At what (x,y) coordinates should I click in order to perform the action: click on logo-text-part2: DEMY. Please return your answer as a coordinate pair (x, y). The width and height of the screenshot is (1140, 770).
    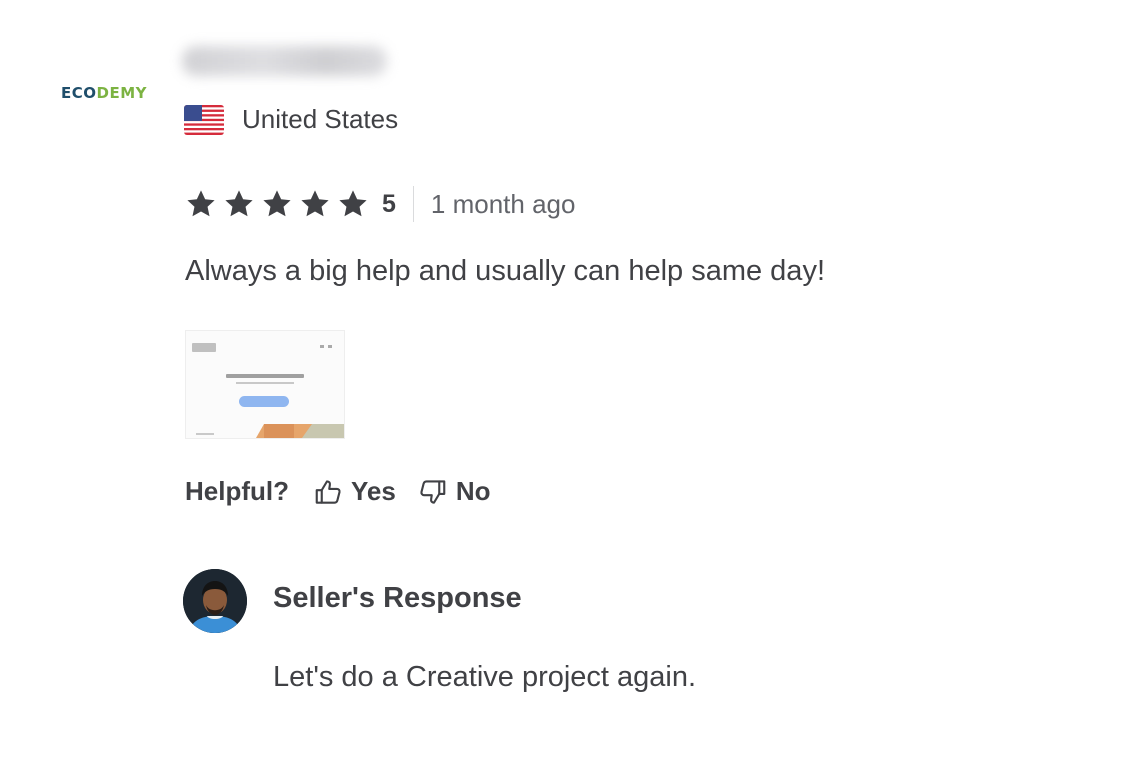
    Looking at the image, I should click on (122, 93).